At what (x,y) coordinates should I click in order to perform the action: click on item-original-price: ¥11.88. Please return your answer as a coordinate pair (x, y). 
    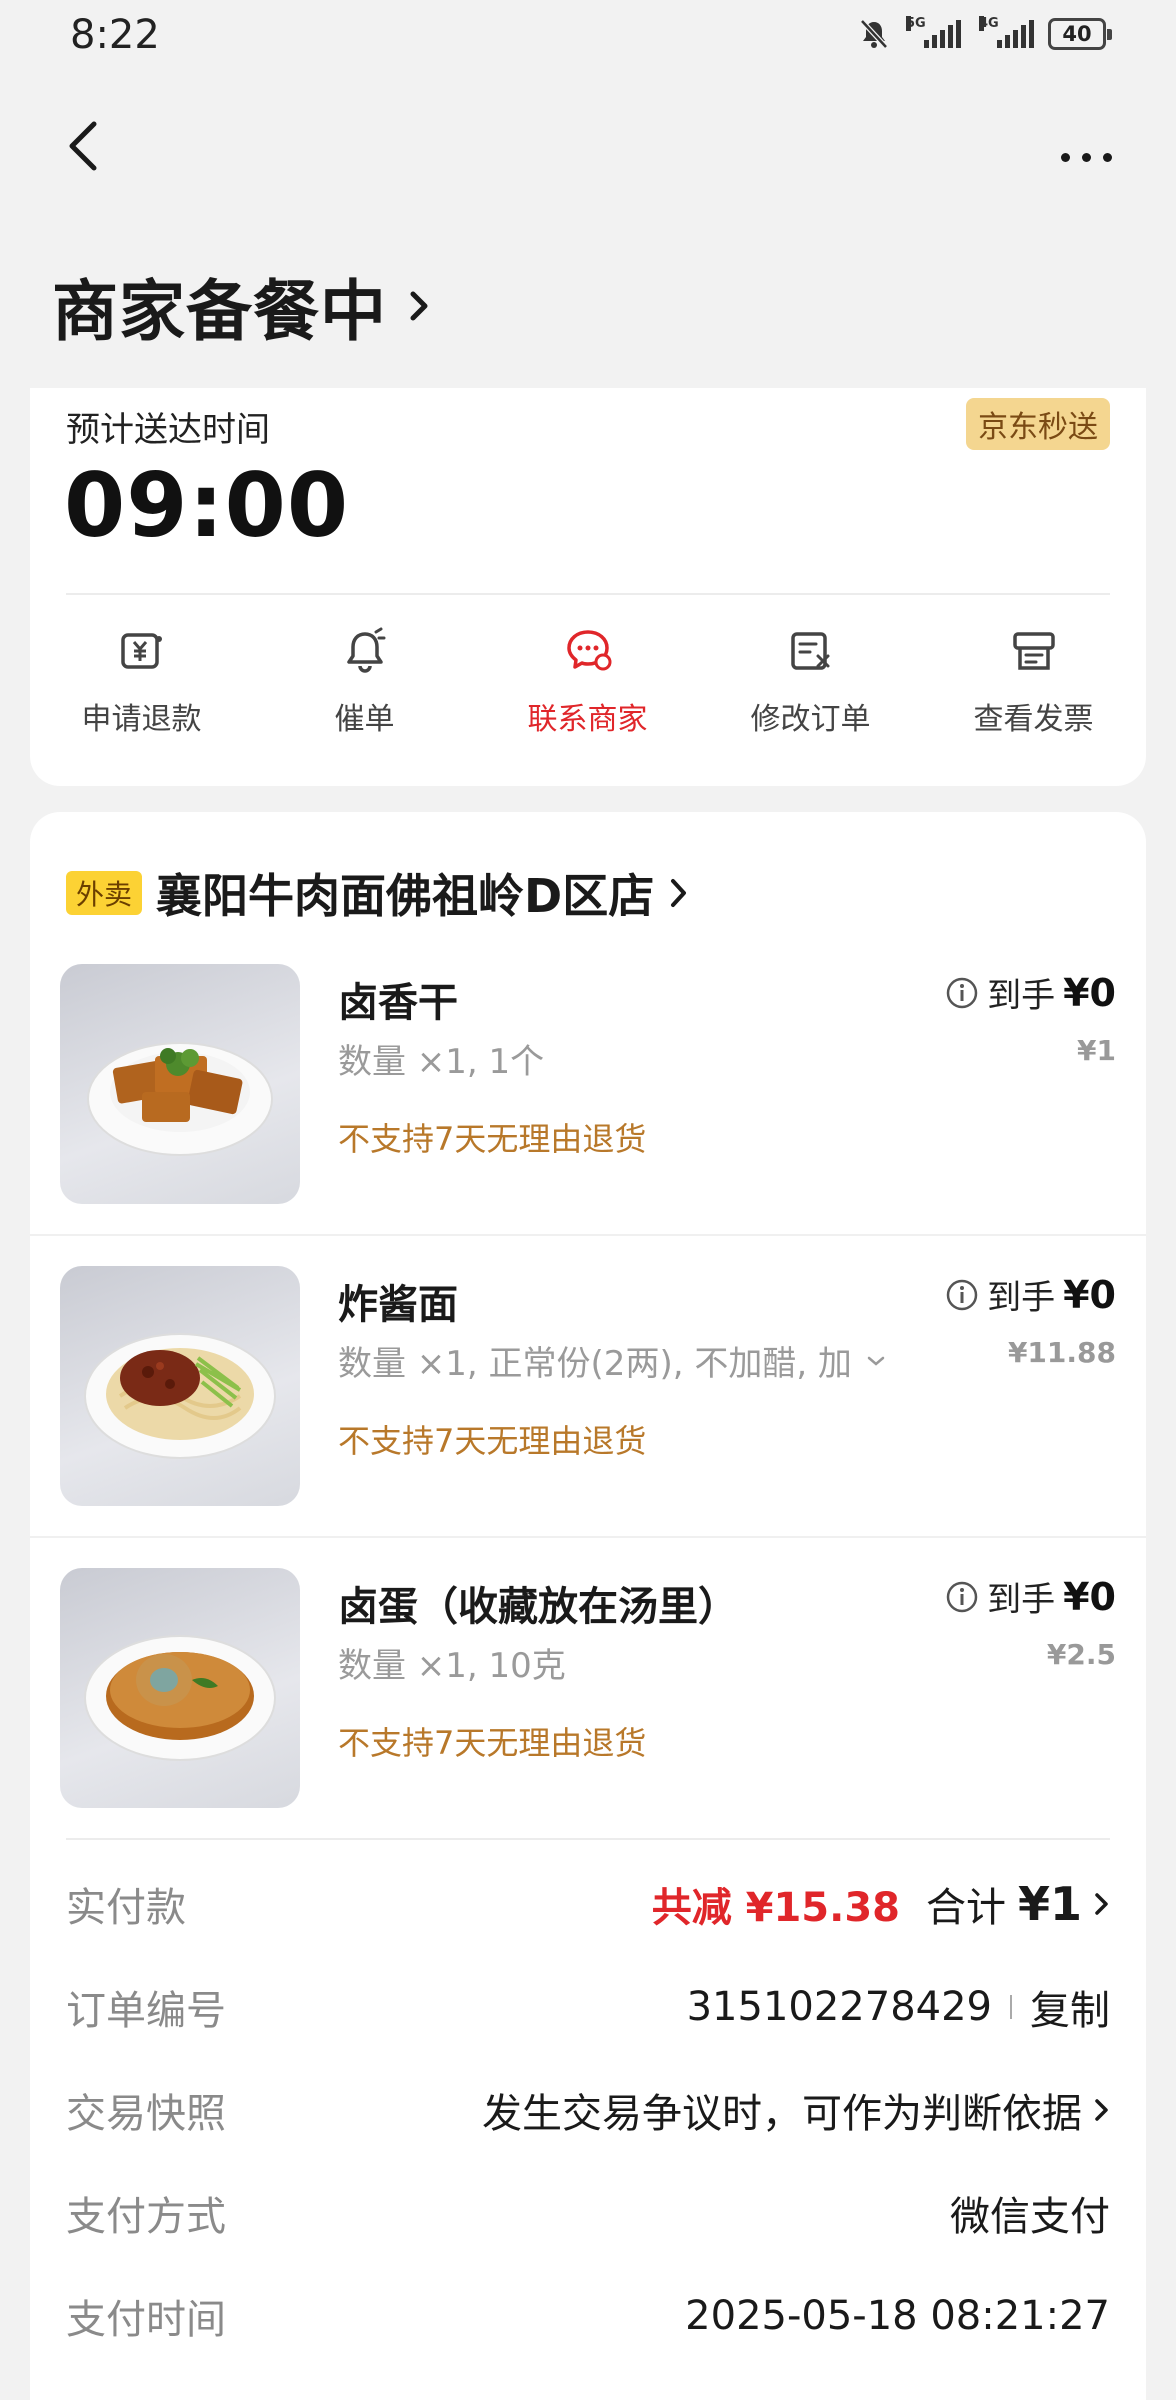
    Looking at the image, I should click on (1061, 1352).